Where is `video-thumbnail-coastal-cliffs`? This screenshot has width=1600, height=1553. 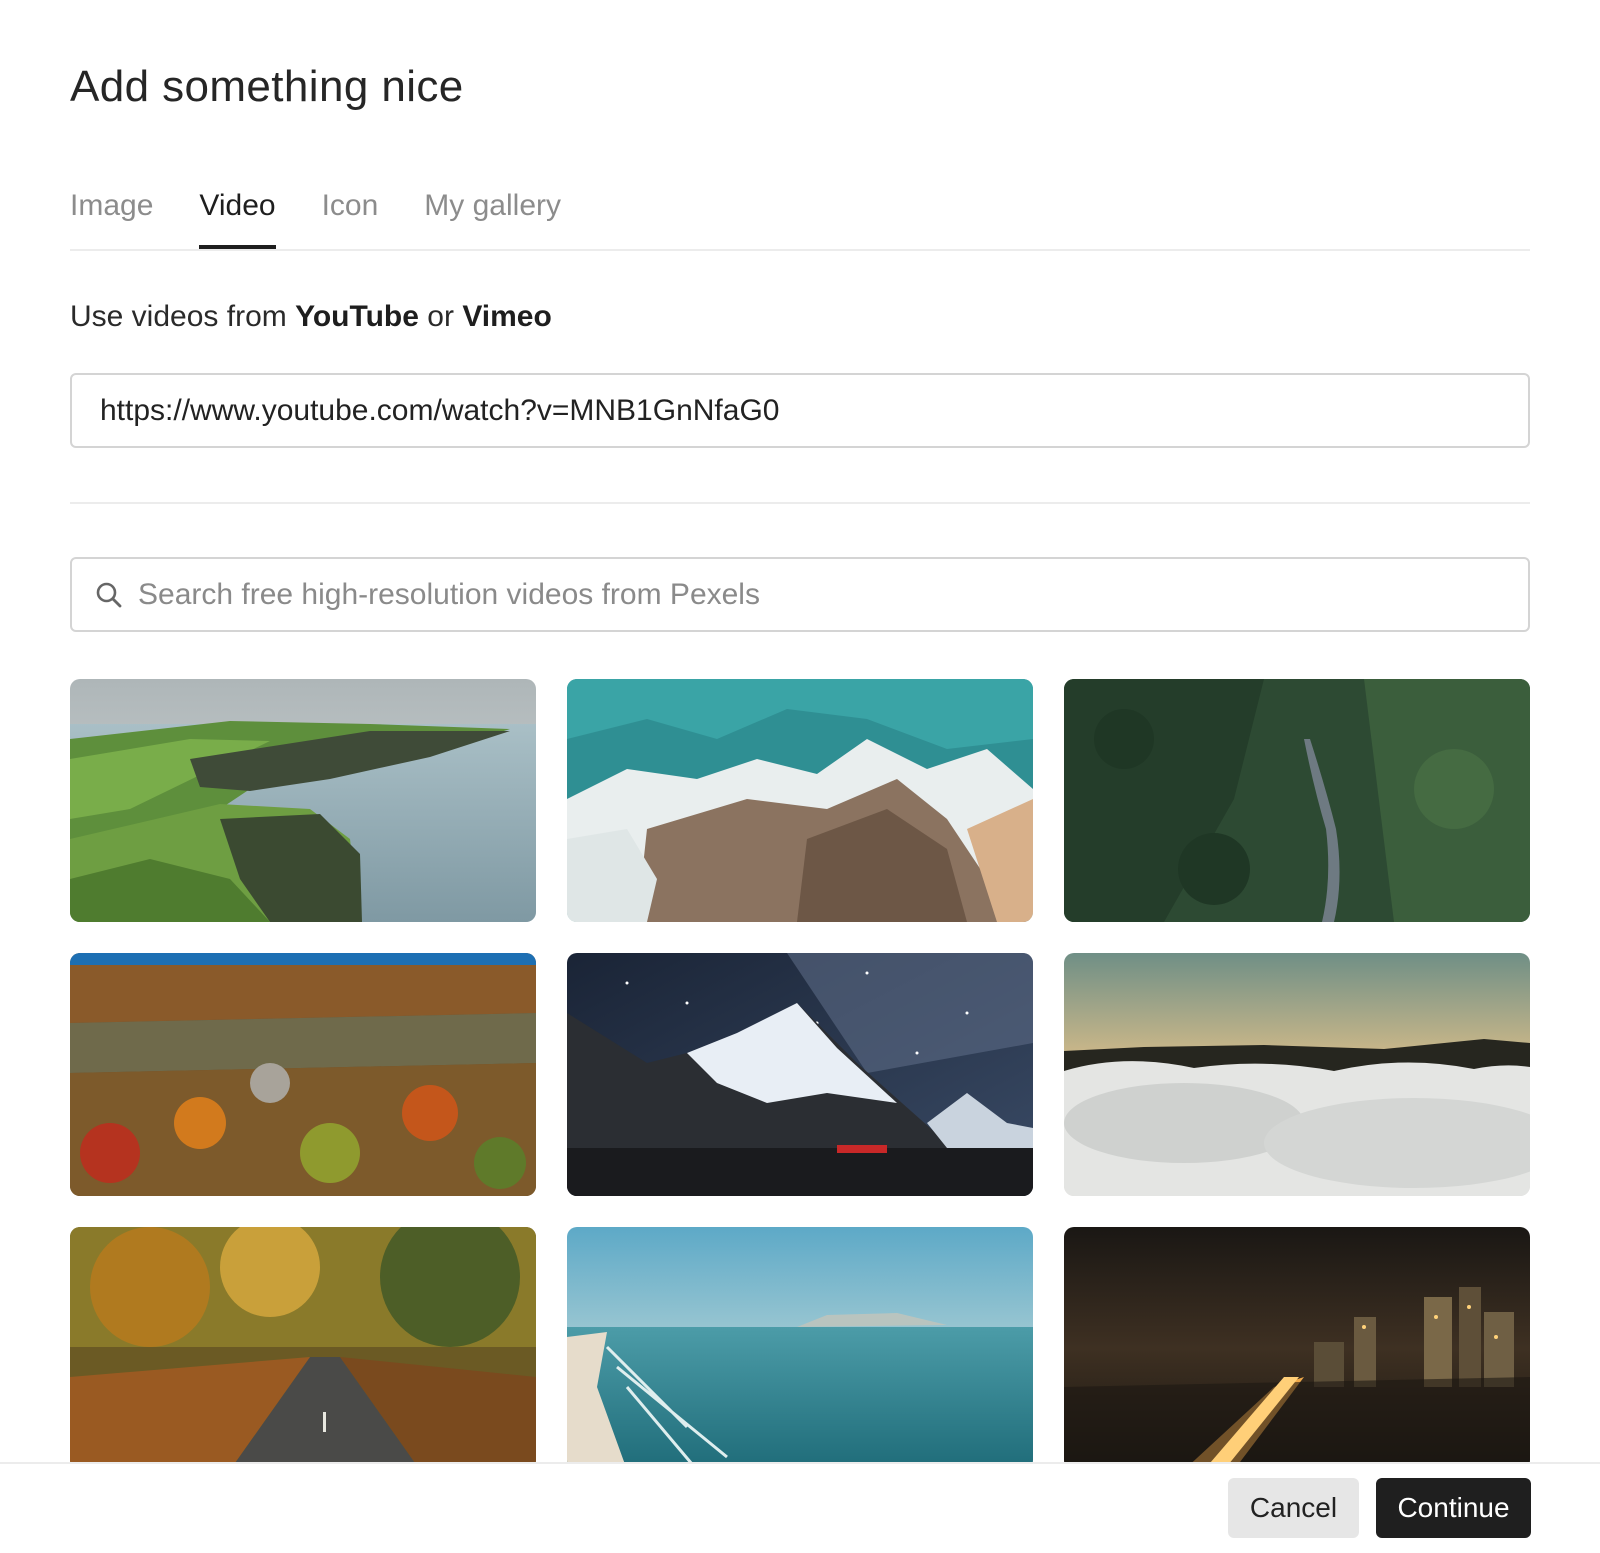 video-thumbnail-coastal-cliffs is located at coordinates (303, 800).